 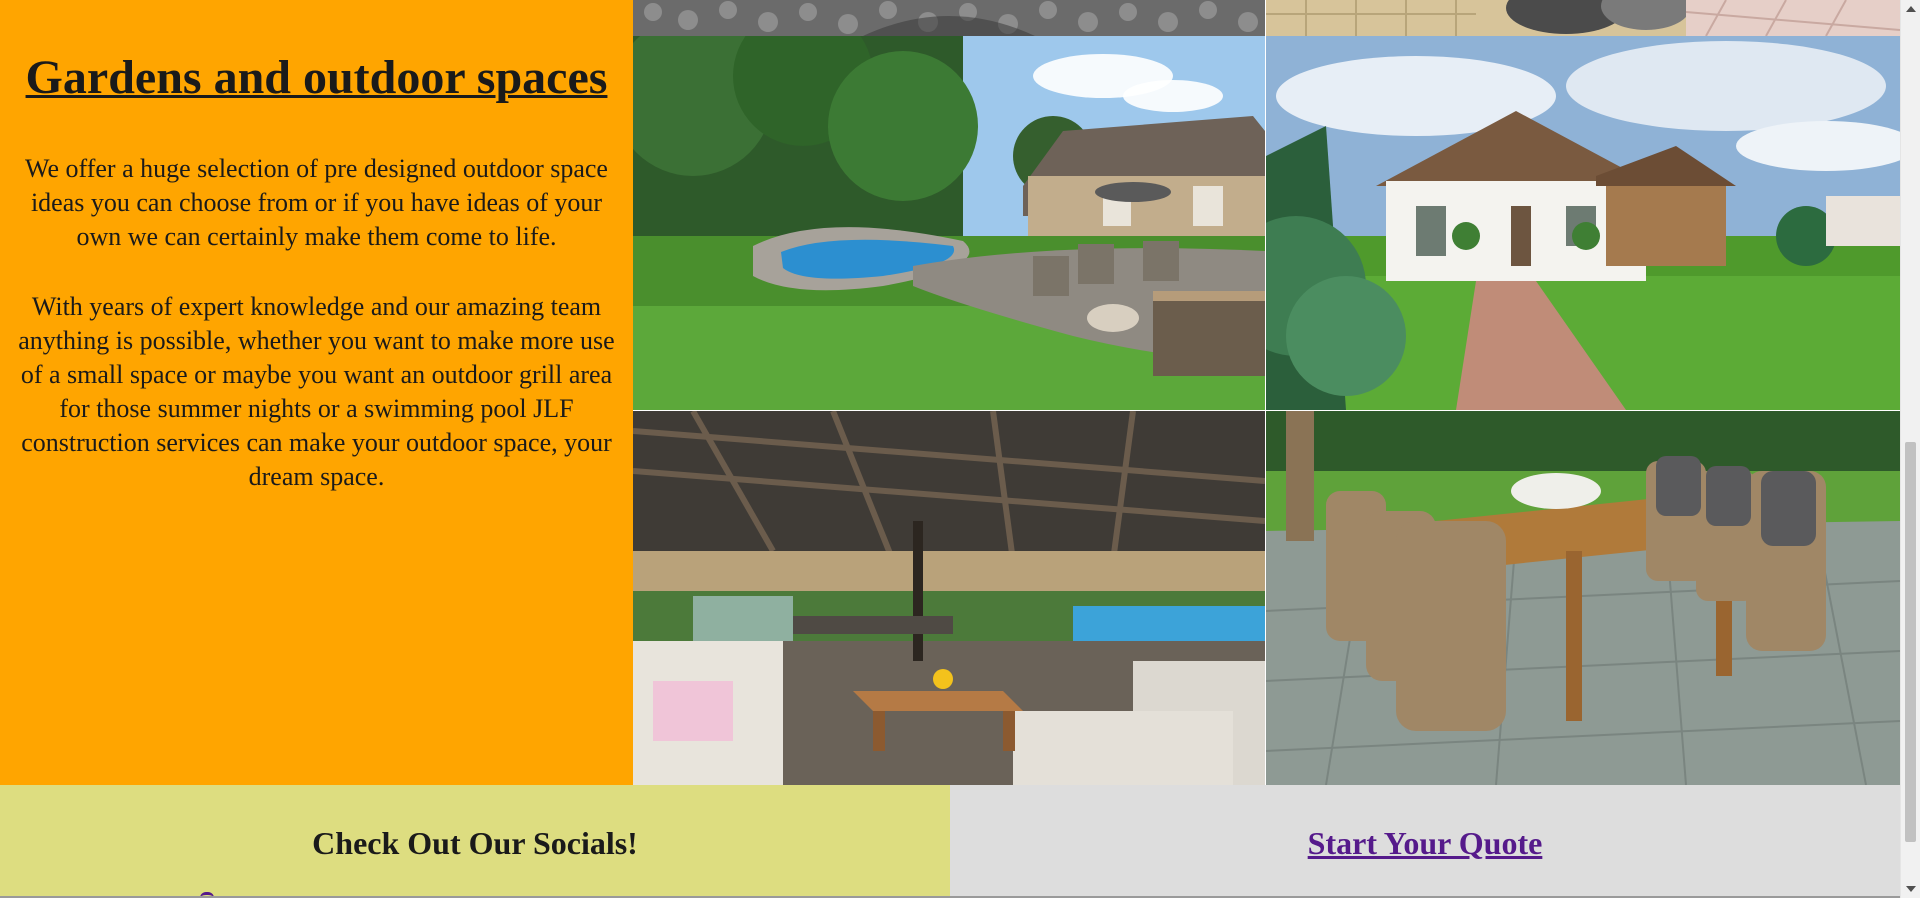 What do you see at coordinates (949, 223) in the screenshot?
I see `backyard-pool-photo` at bounding box center [949, 223].